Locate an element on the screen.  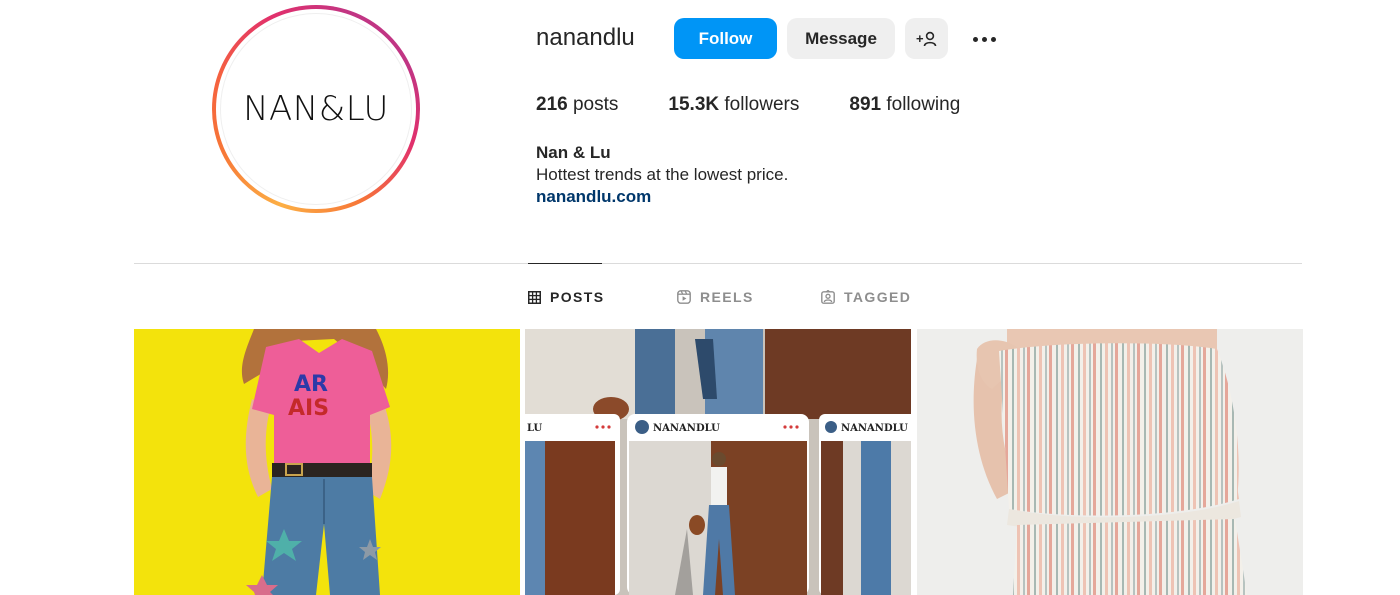
tab-tagged: TAGGED is located at coordinates (866, 297).